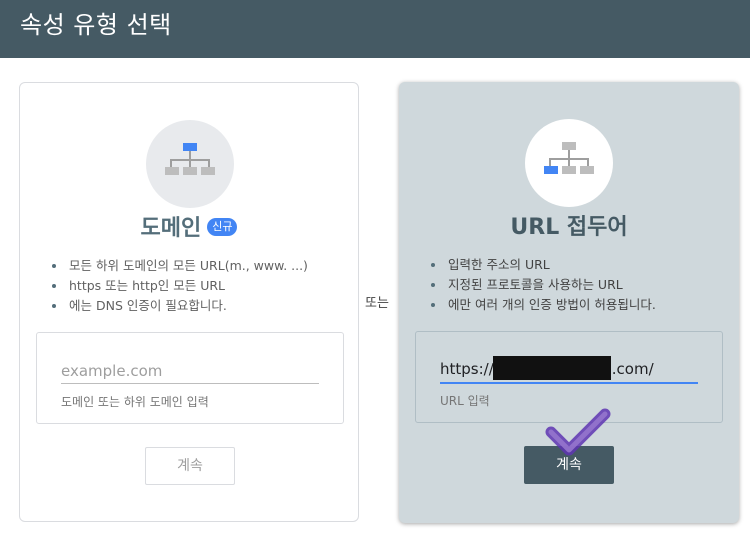 The image size is (756, 545). I want to click on domain-input, so click(190, 371).